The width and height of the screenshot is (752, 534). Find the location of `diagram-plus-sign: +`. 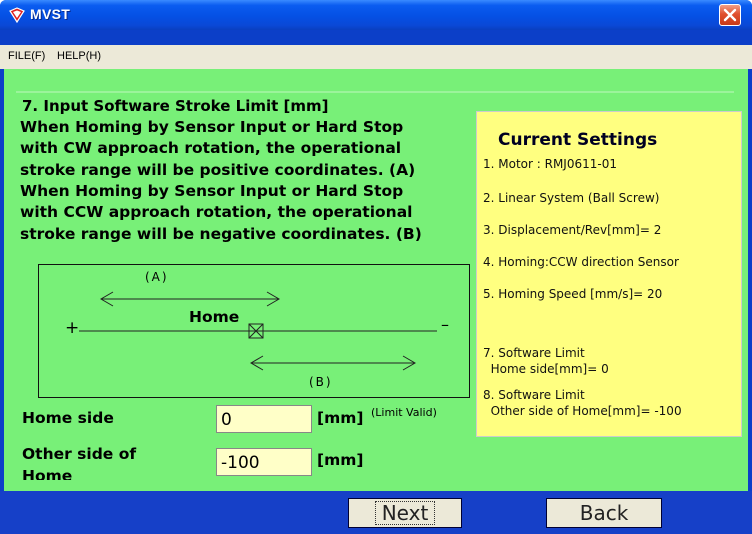

diagram-plus-sign: + is located at coordinates (72, 328).